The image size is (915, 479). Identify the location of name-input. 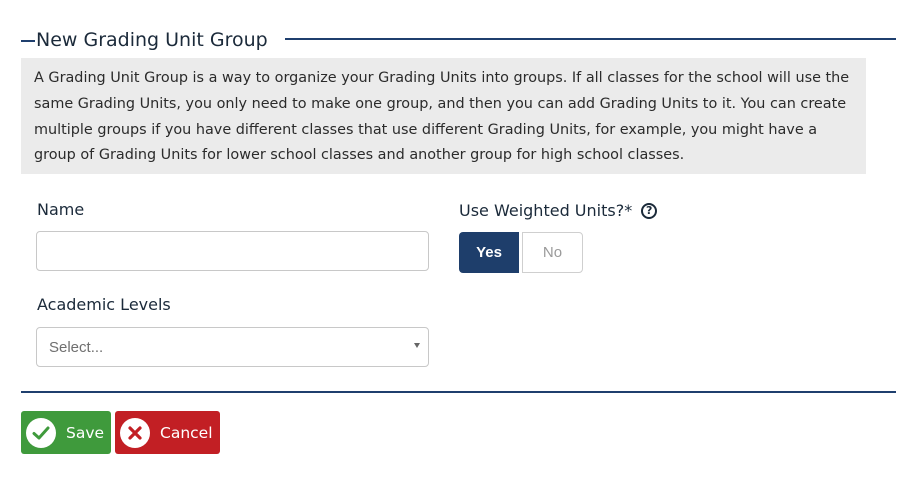
(232, 251).